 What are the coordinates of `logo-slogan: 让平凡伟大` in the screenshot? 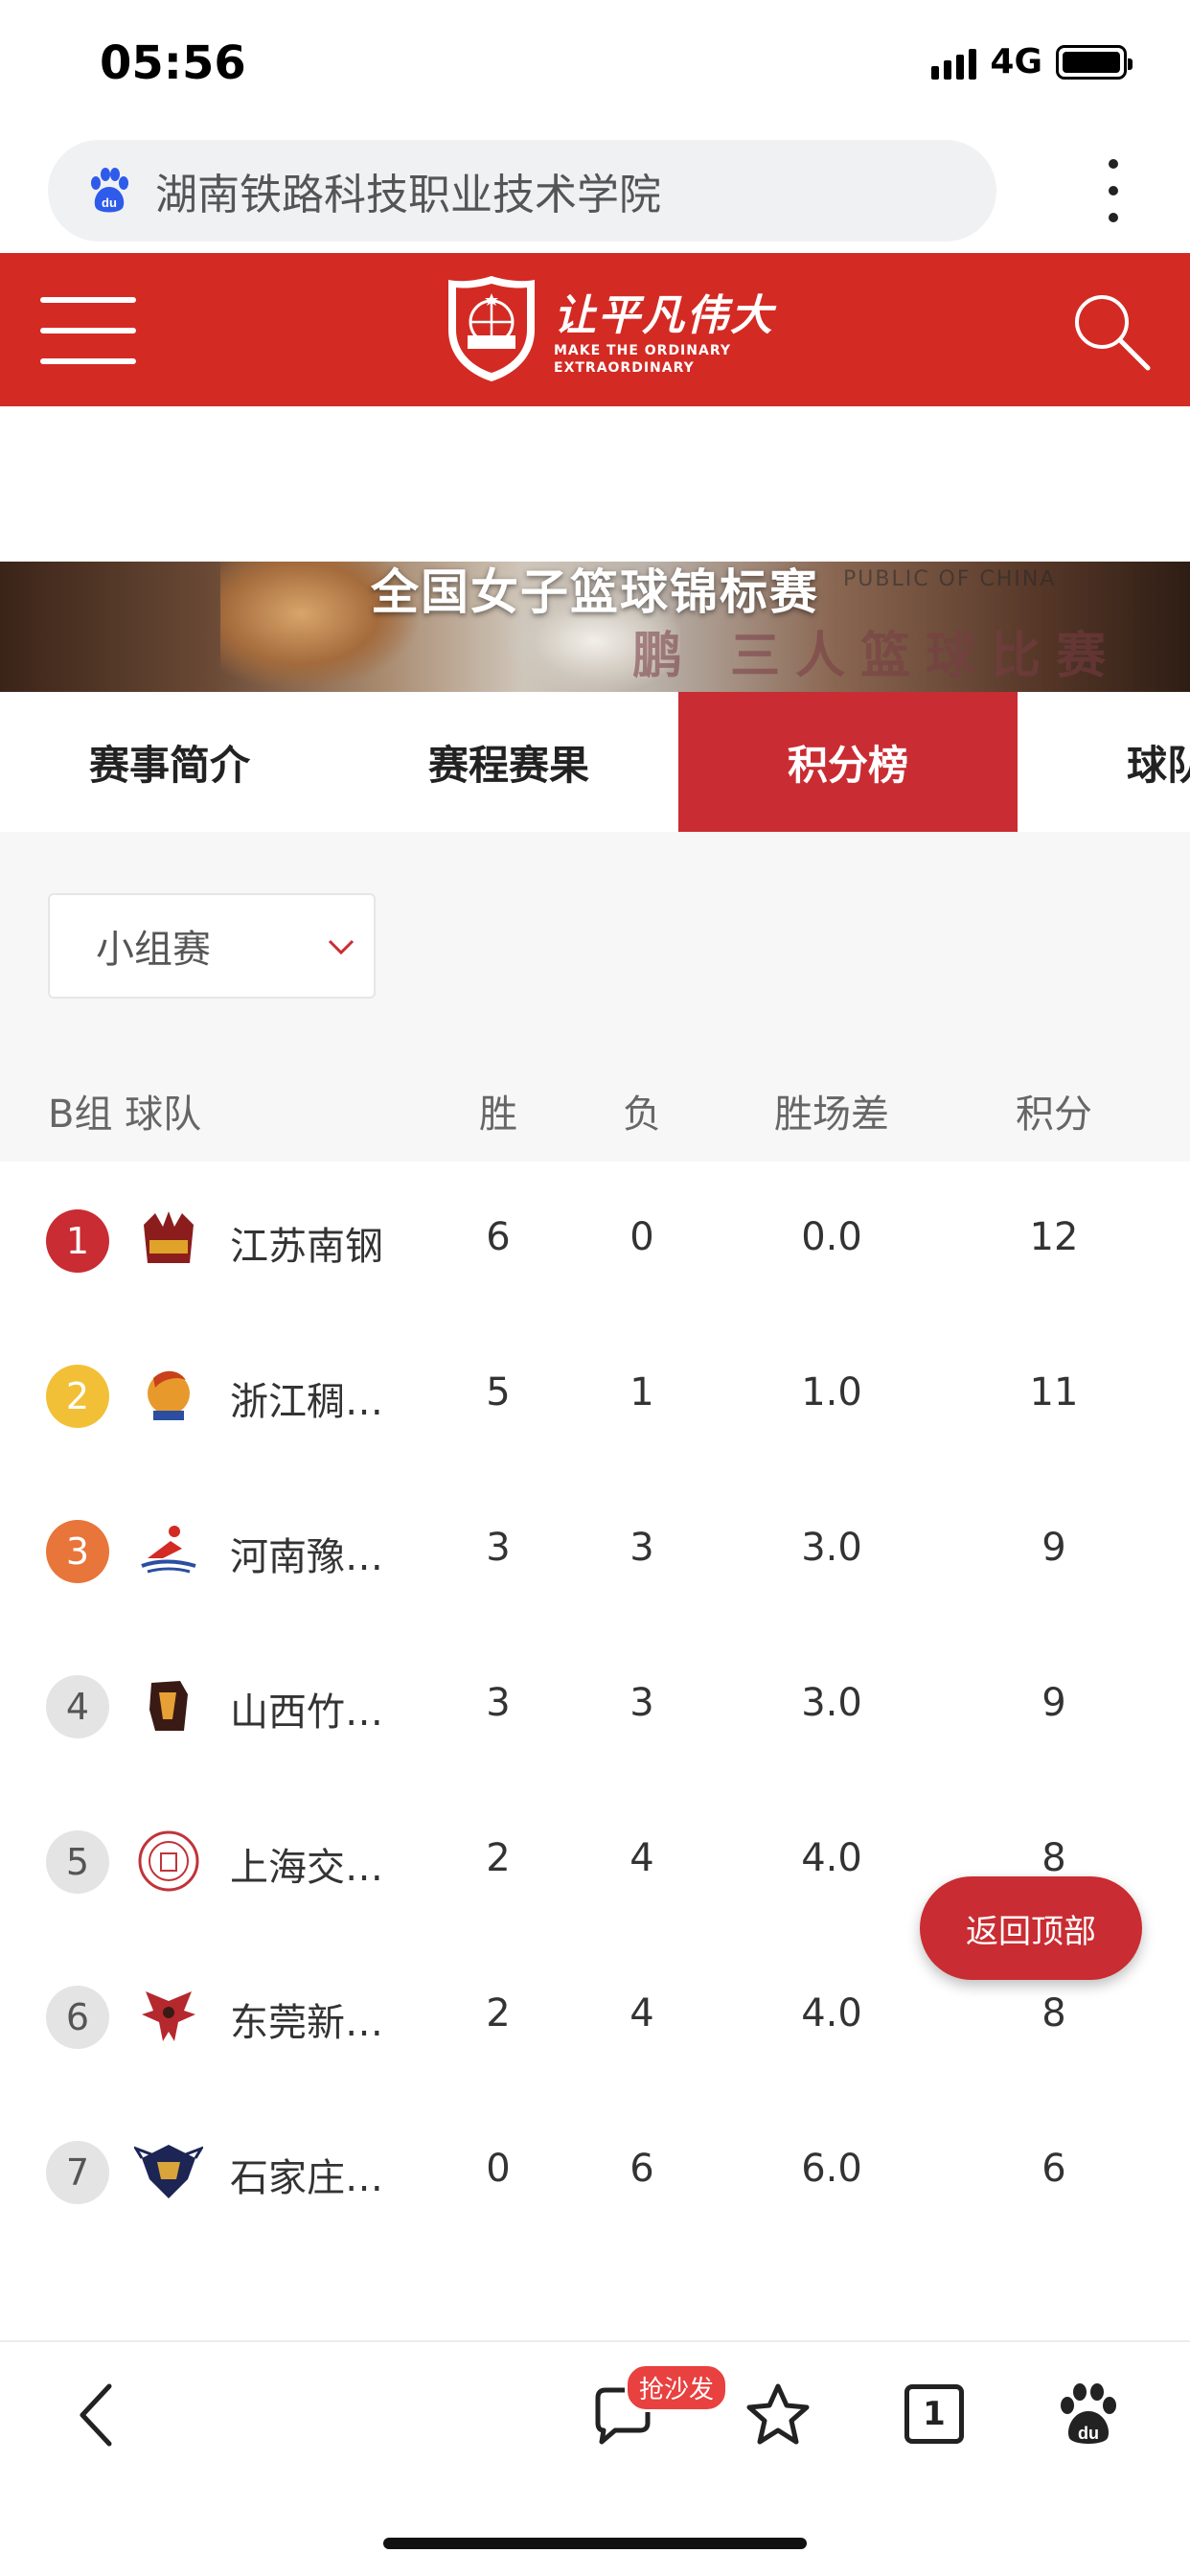 It's located at (664, 315).